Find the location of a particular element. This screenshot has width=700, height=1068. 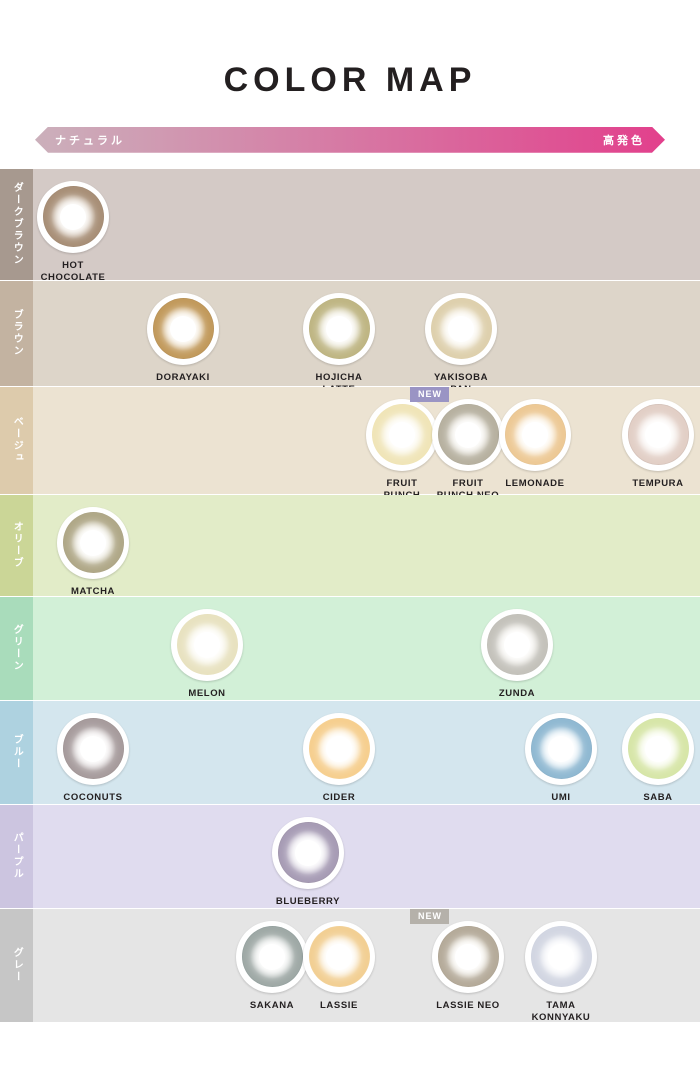

row-label-2: ベージュ is located at coordinates (16, 440).